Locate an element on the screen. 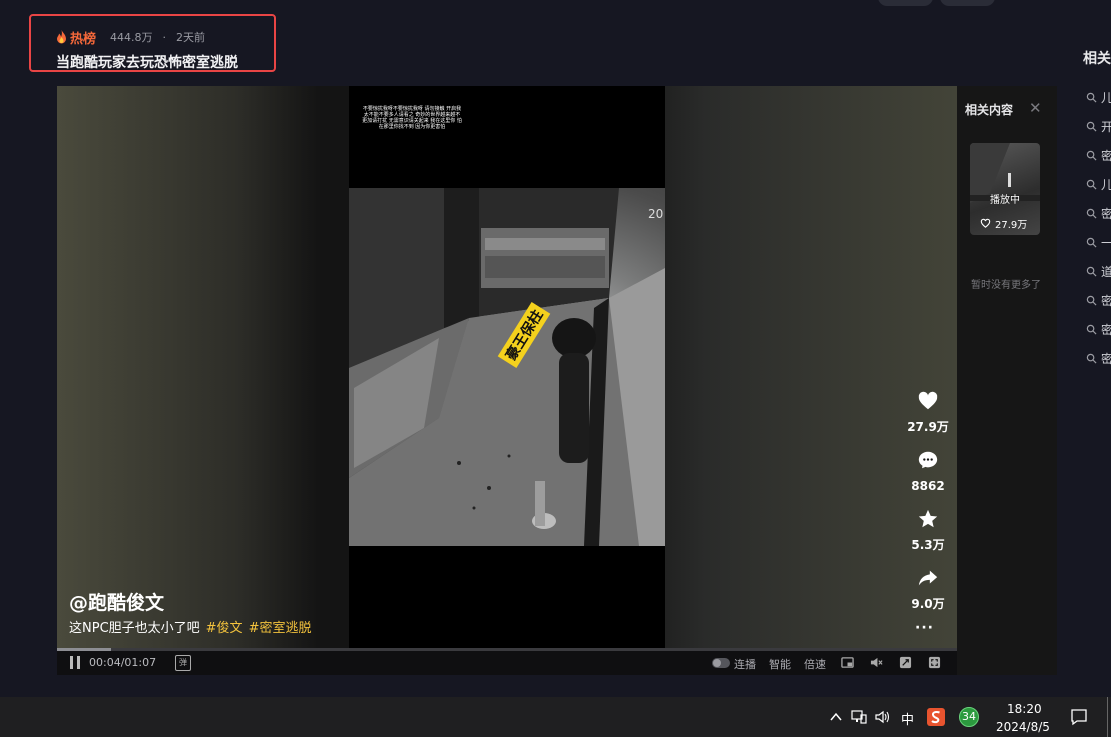  autoplay-label: 连播 is located at coordinates (745, 664).